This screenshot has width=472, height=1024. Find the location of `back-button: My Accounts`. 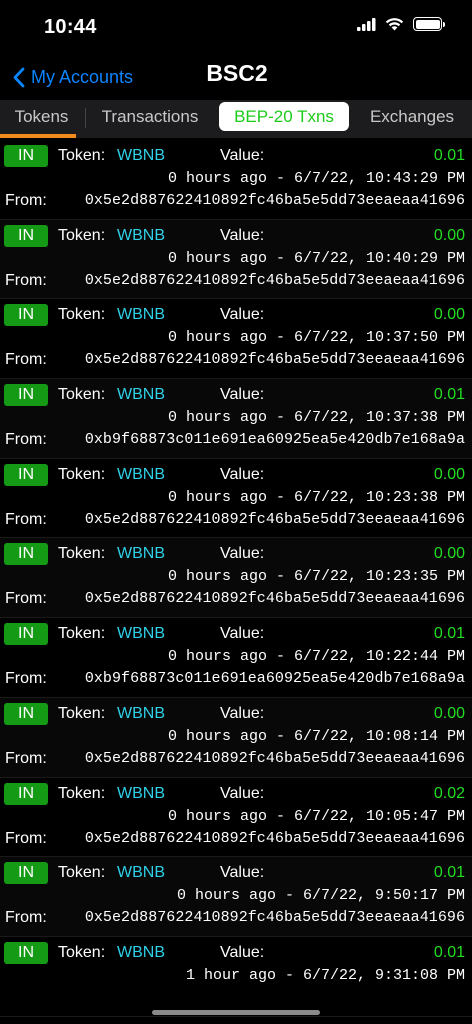

back-button: My Accounts is located at coordinates (72, 77).